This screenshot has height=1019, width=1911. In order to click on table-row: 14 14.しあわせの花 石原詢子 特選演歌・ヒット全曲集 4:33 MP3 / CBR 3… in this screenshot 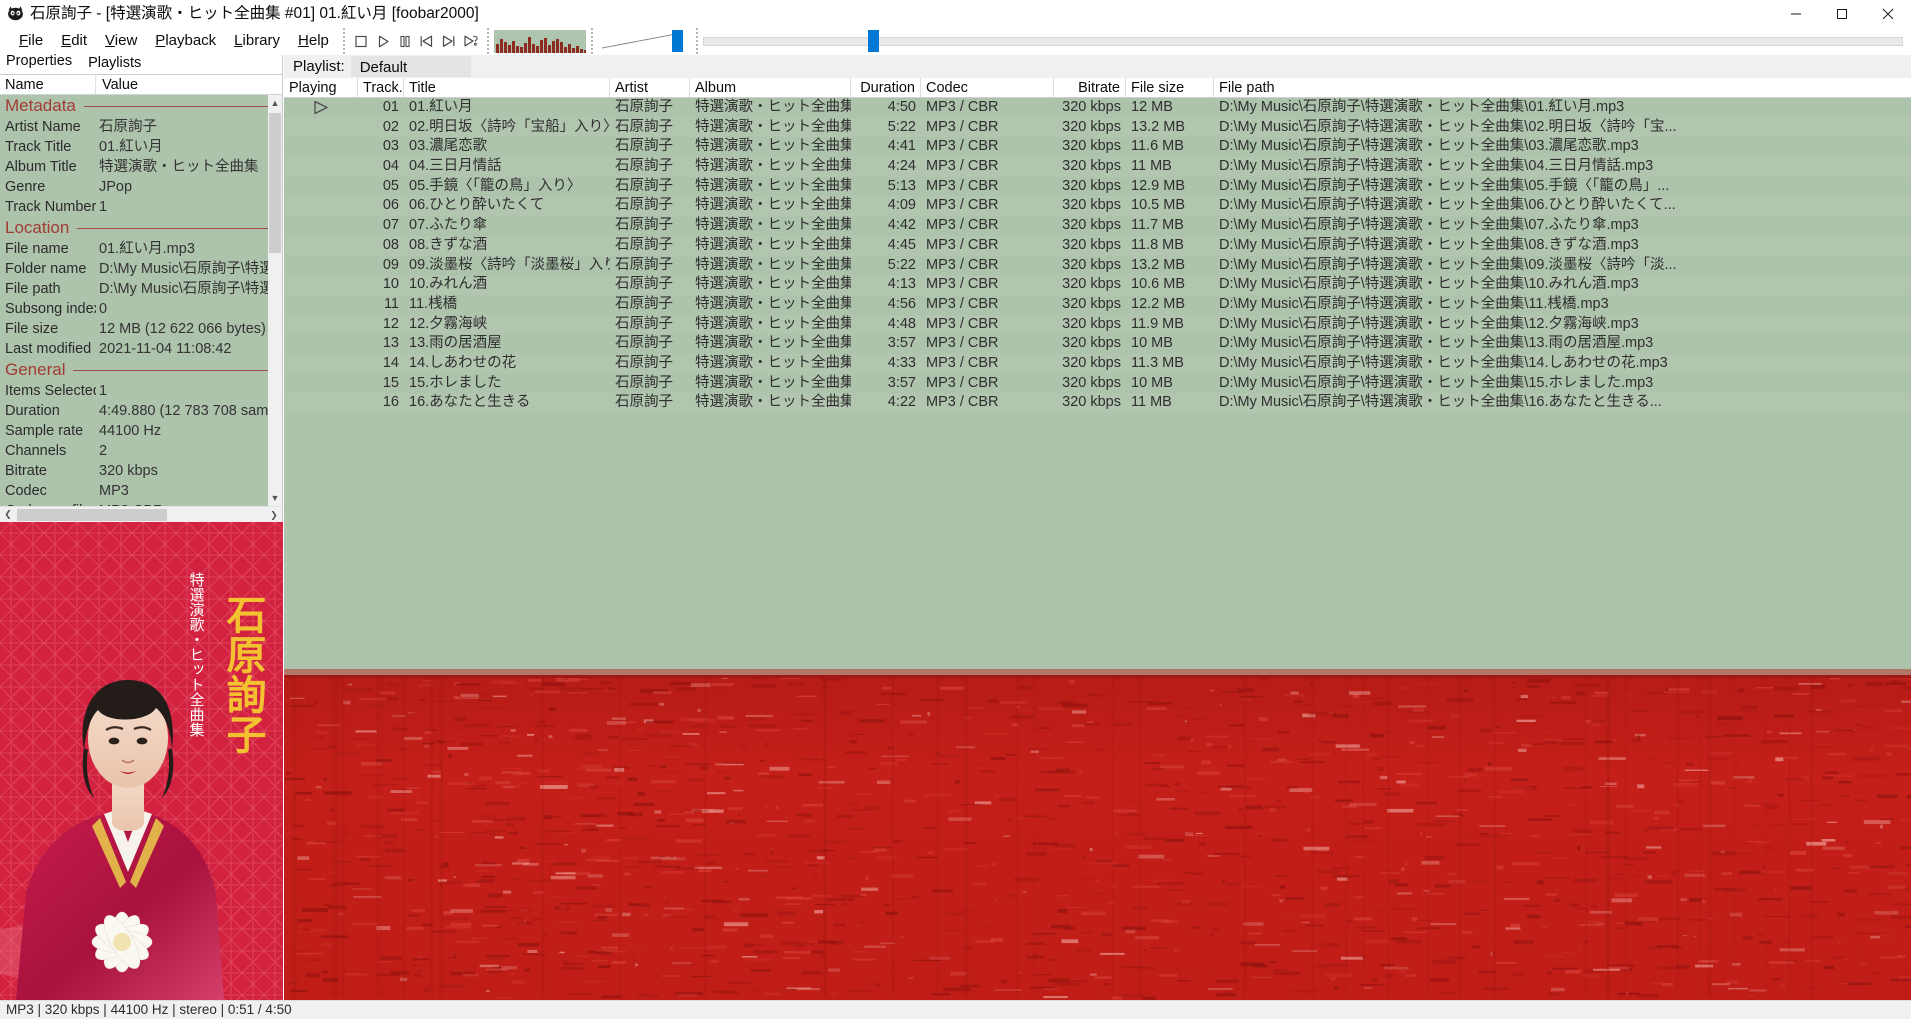, I will do `click(1097, 363)`.